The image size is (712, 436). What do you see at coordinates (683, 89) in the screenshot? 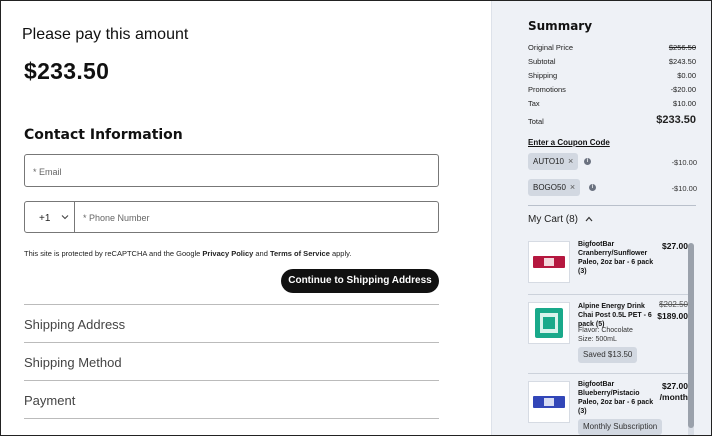
I see `summary-value: -$20.00` at bounding box center [683, 89].